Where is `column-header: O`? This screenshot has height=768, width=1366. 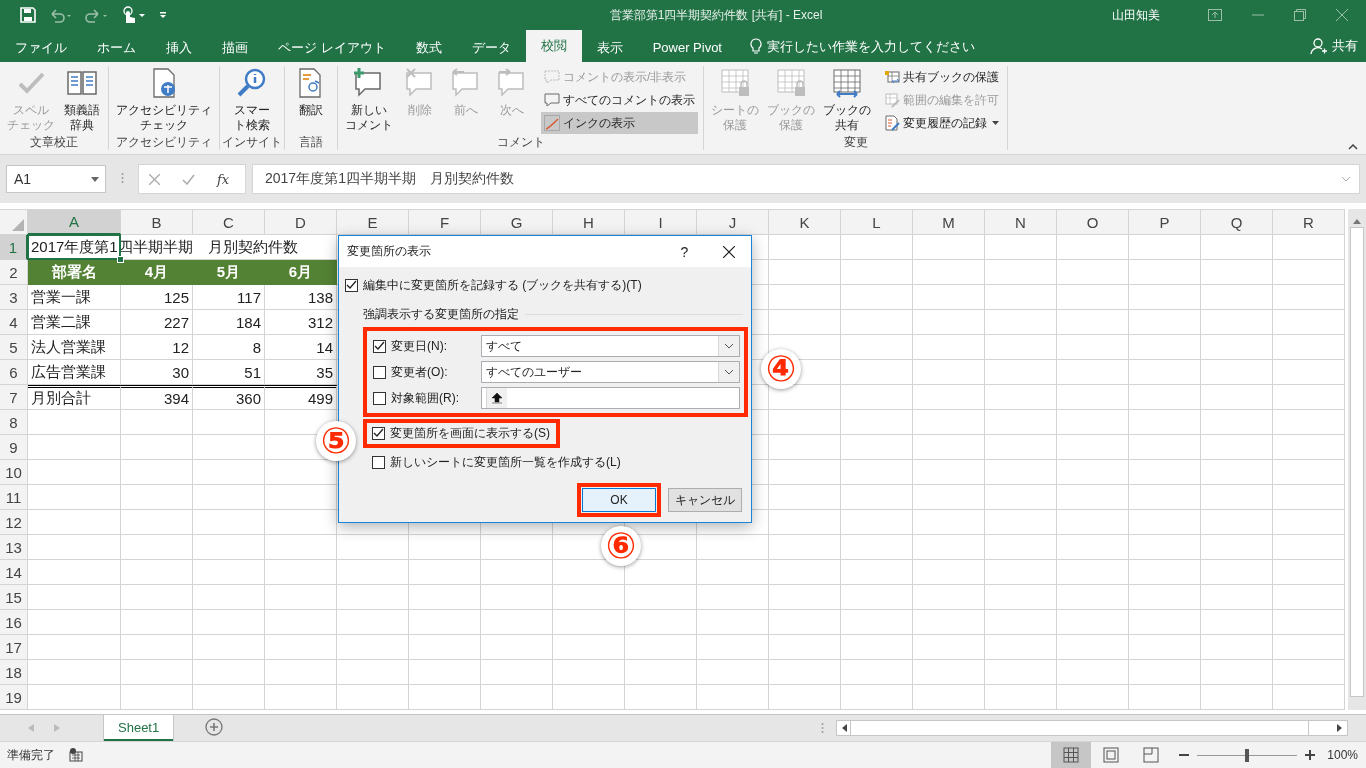 column-header: O is located at coordinates (1093, 222).